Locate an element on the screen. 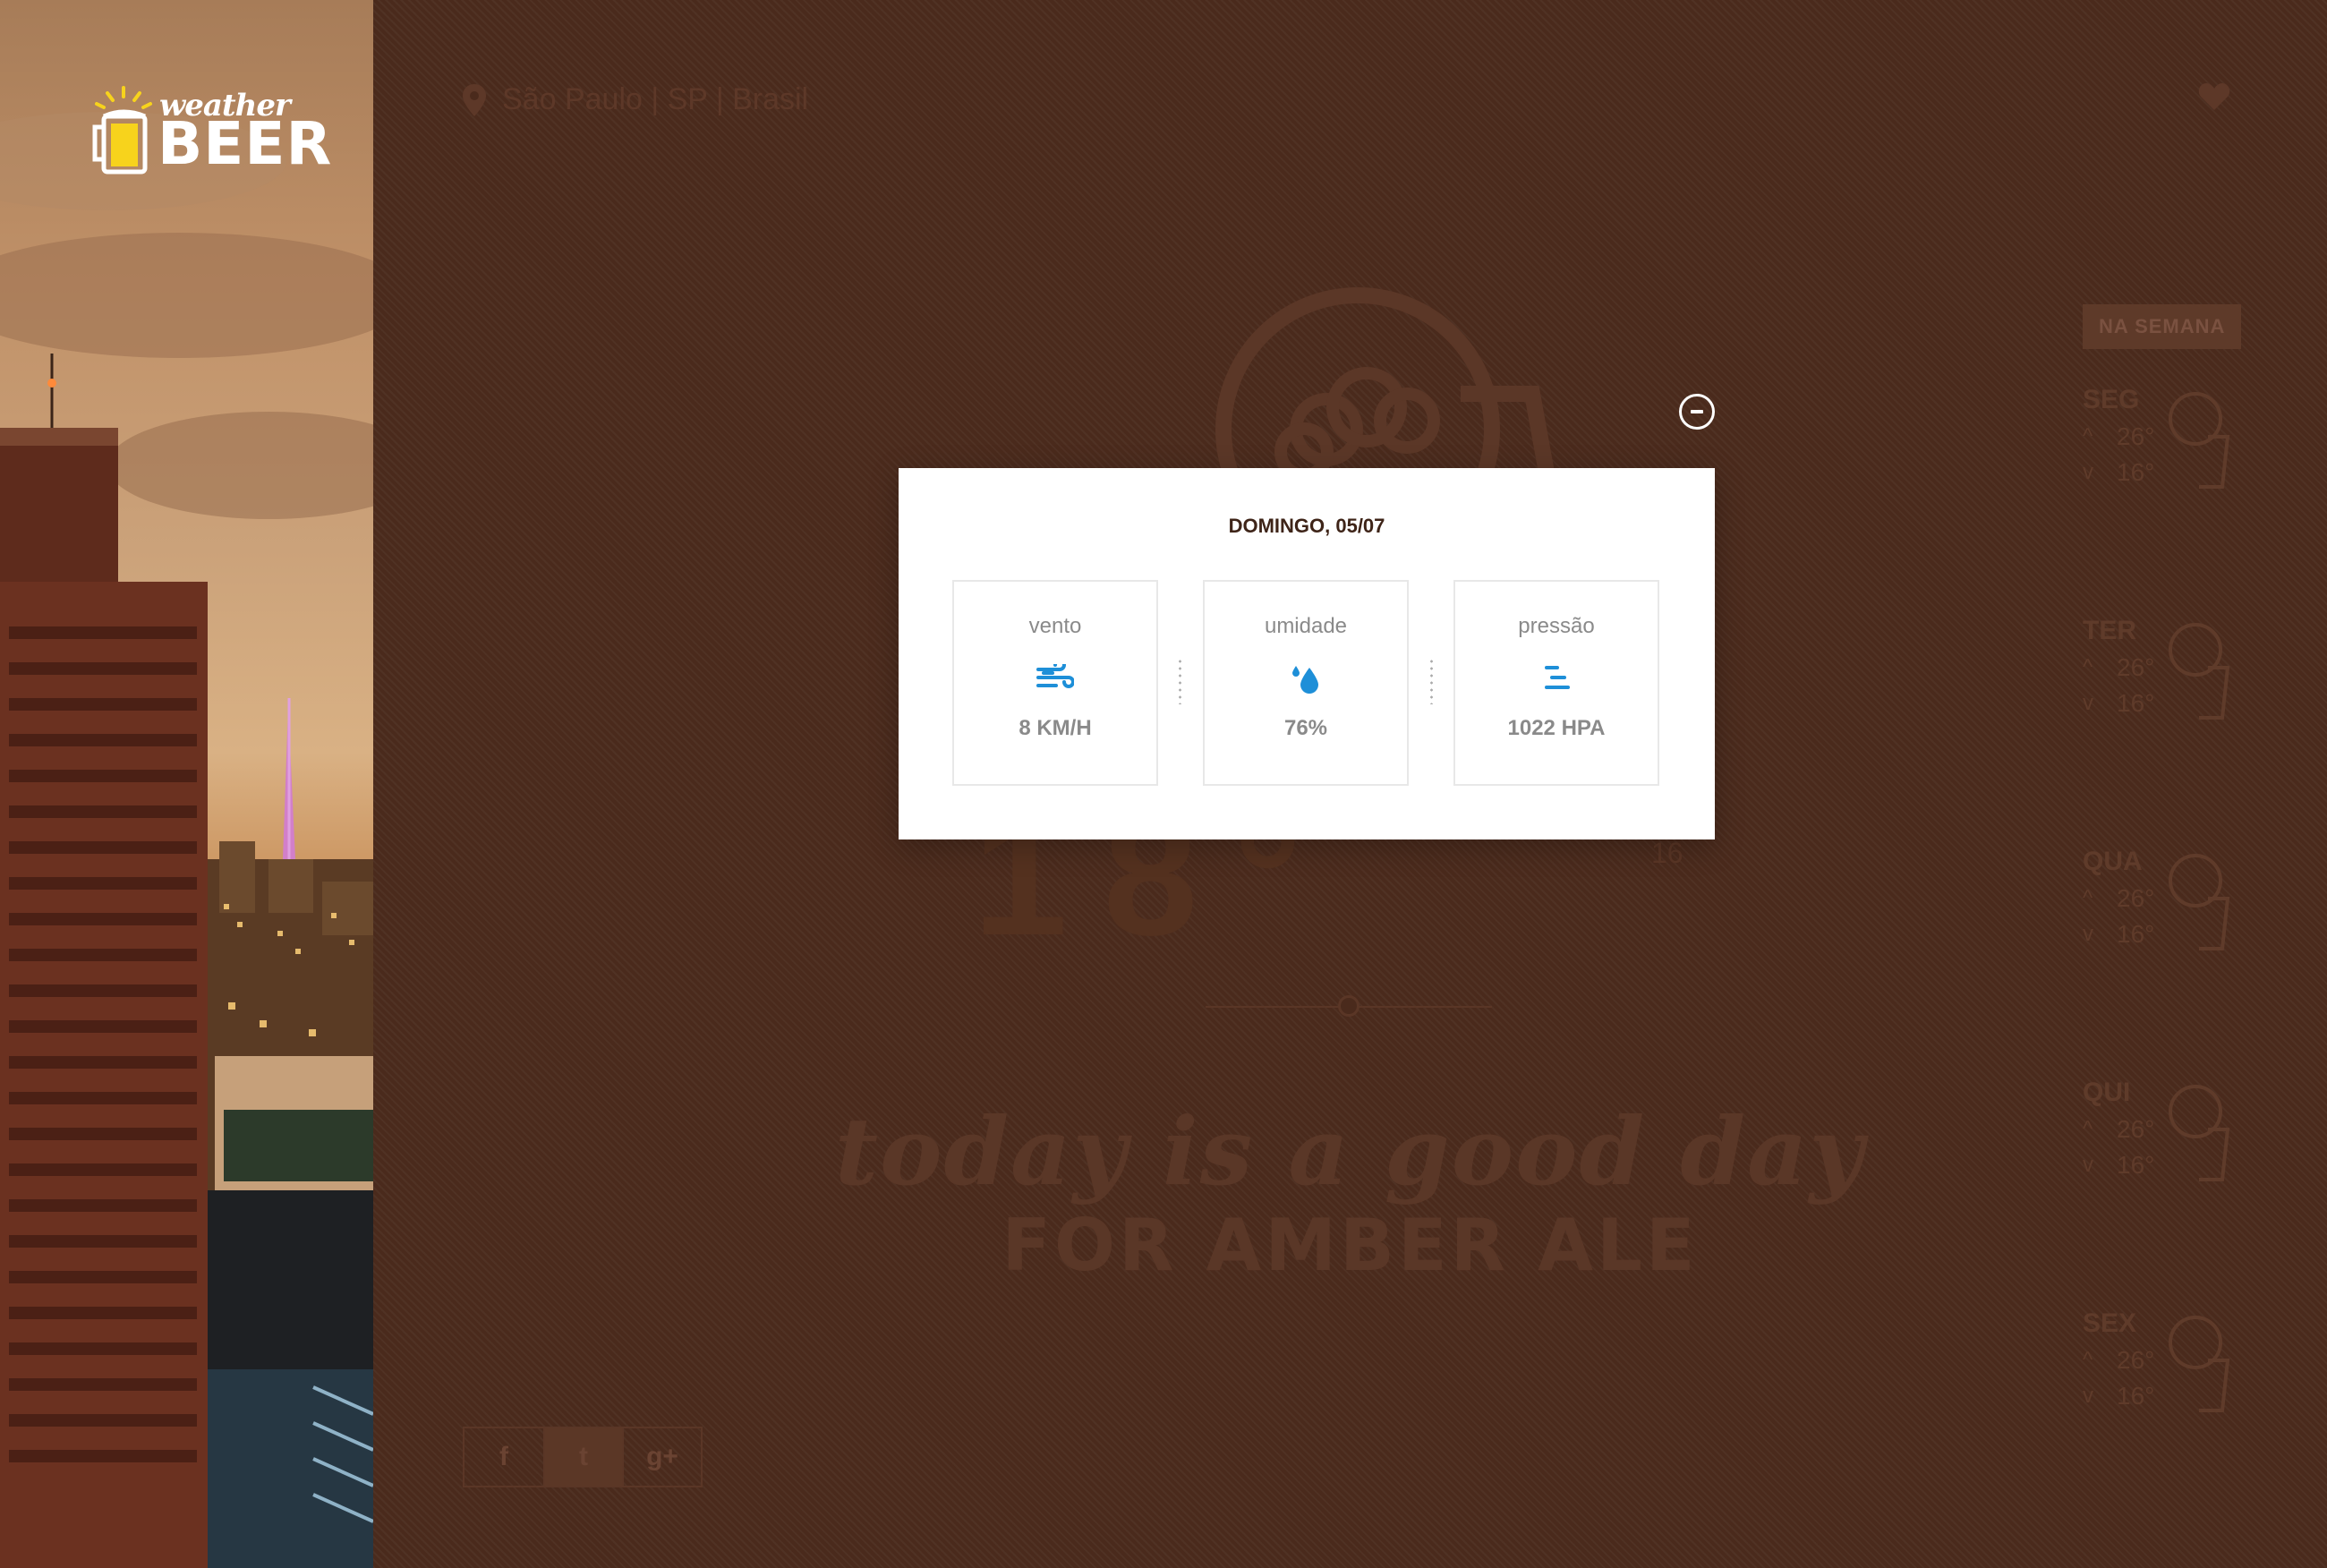  pressure-icon is located at coordinates (1557, 677).